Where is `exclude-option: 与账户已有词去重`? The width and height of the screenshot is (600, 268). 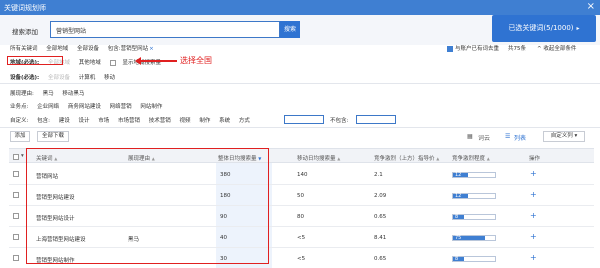 exclude-option: 与账户已有词去重 is located at coordinates (473, 48).